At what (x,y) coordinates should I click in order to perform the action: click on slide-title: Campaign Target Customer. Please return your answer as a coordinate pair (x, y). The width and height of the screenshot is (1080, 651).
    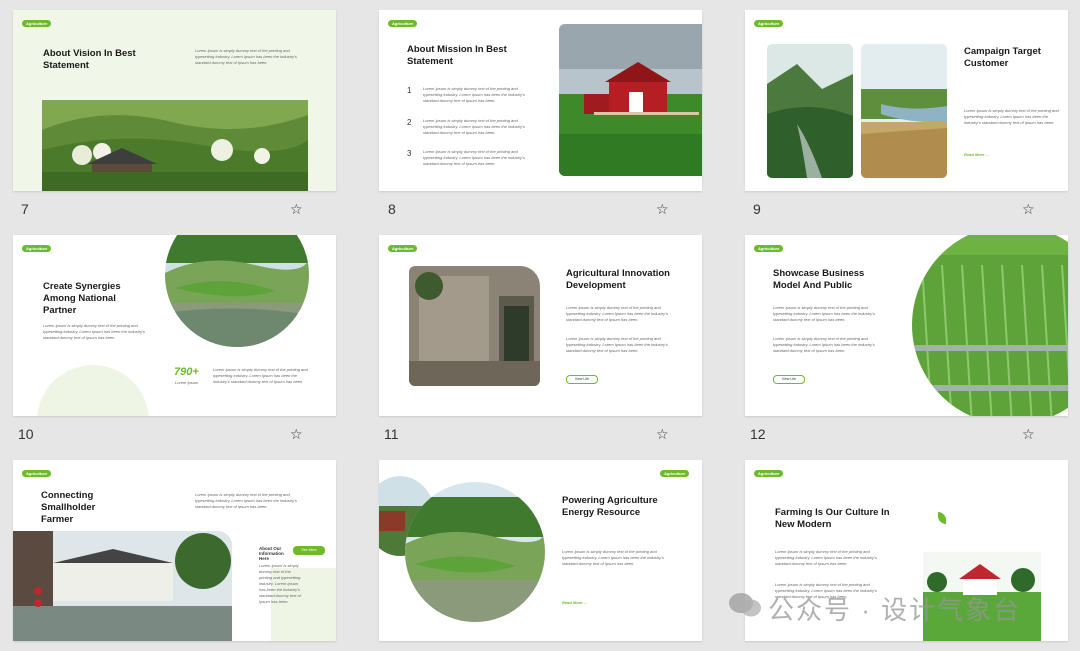
    Looking at the image, I should click on (1002, 57).